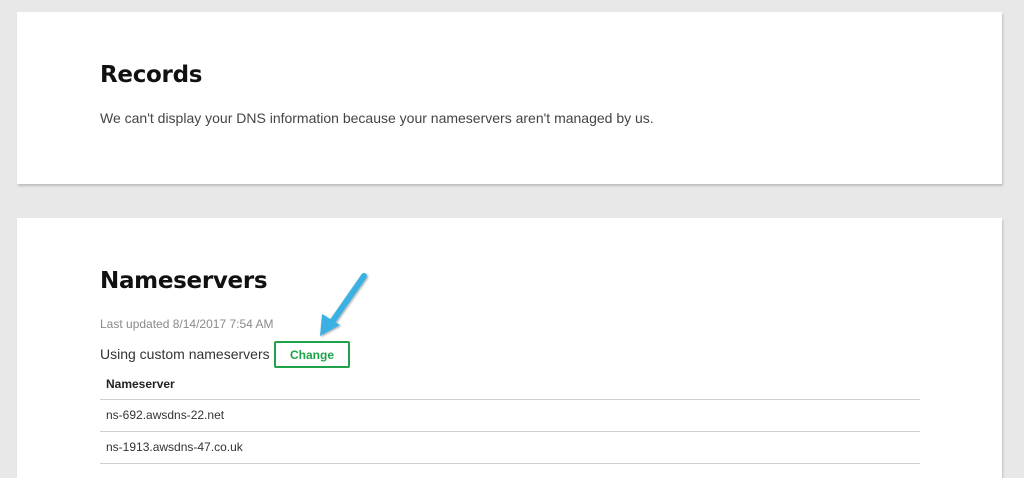 This screenshot has width=1024, height=478. I want to click on nameserver-value: ns-1913.awsdns-47.co.uk, so click(510, 447).